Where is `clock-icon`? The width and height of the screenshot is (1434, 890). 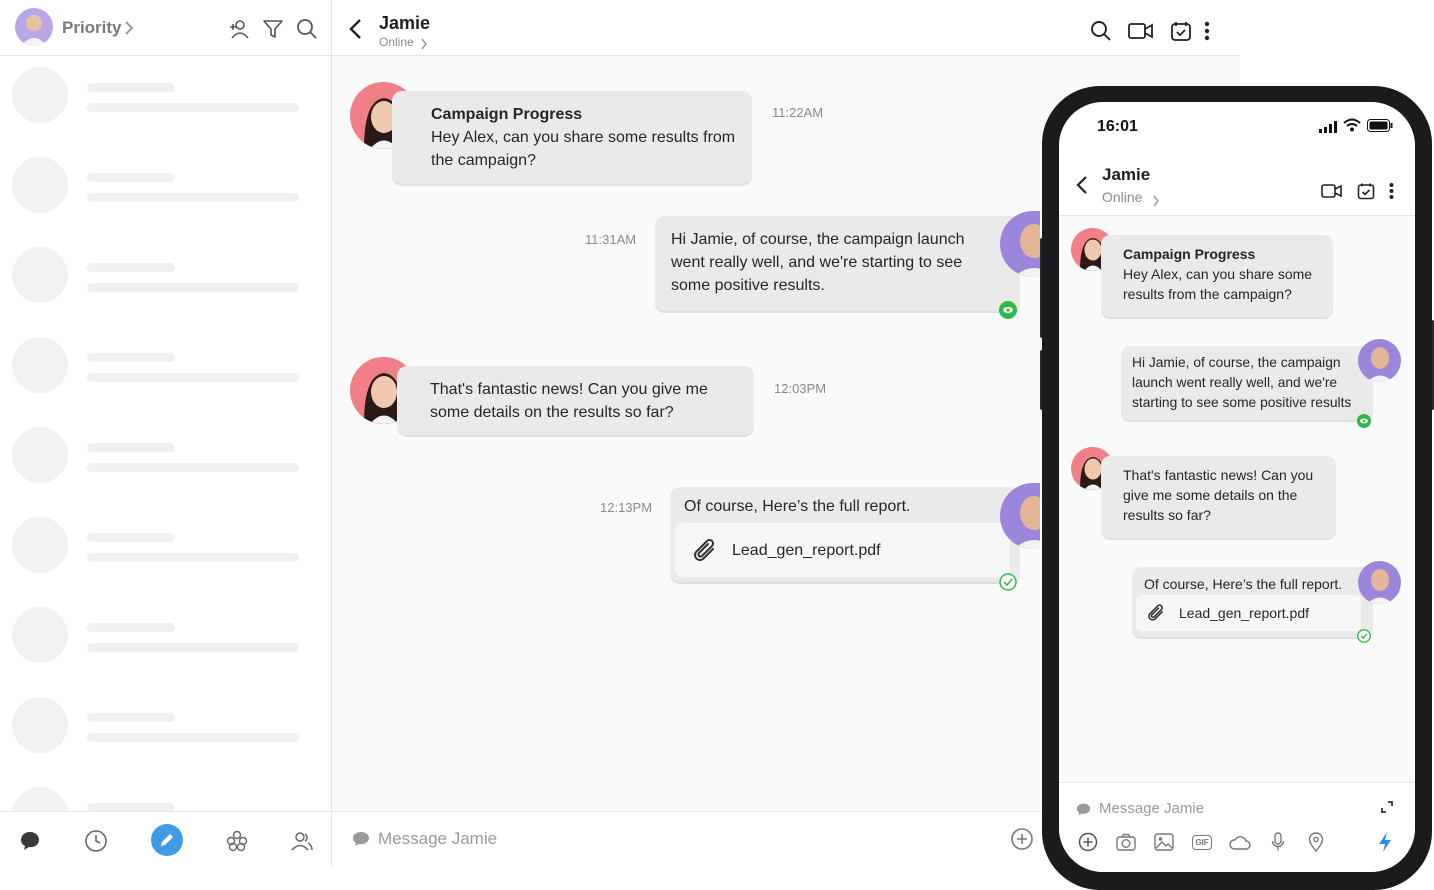
clock-icon is located at coordinates (96, 841).